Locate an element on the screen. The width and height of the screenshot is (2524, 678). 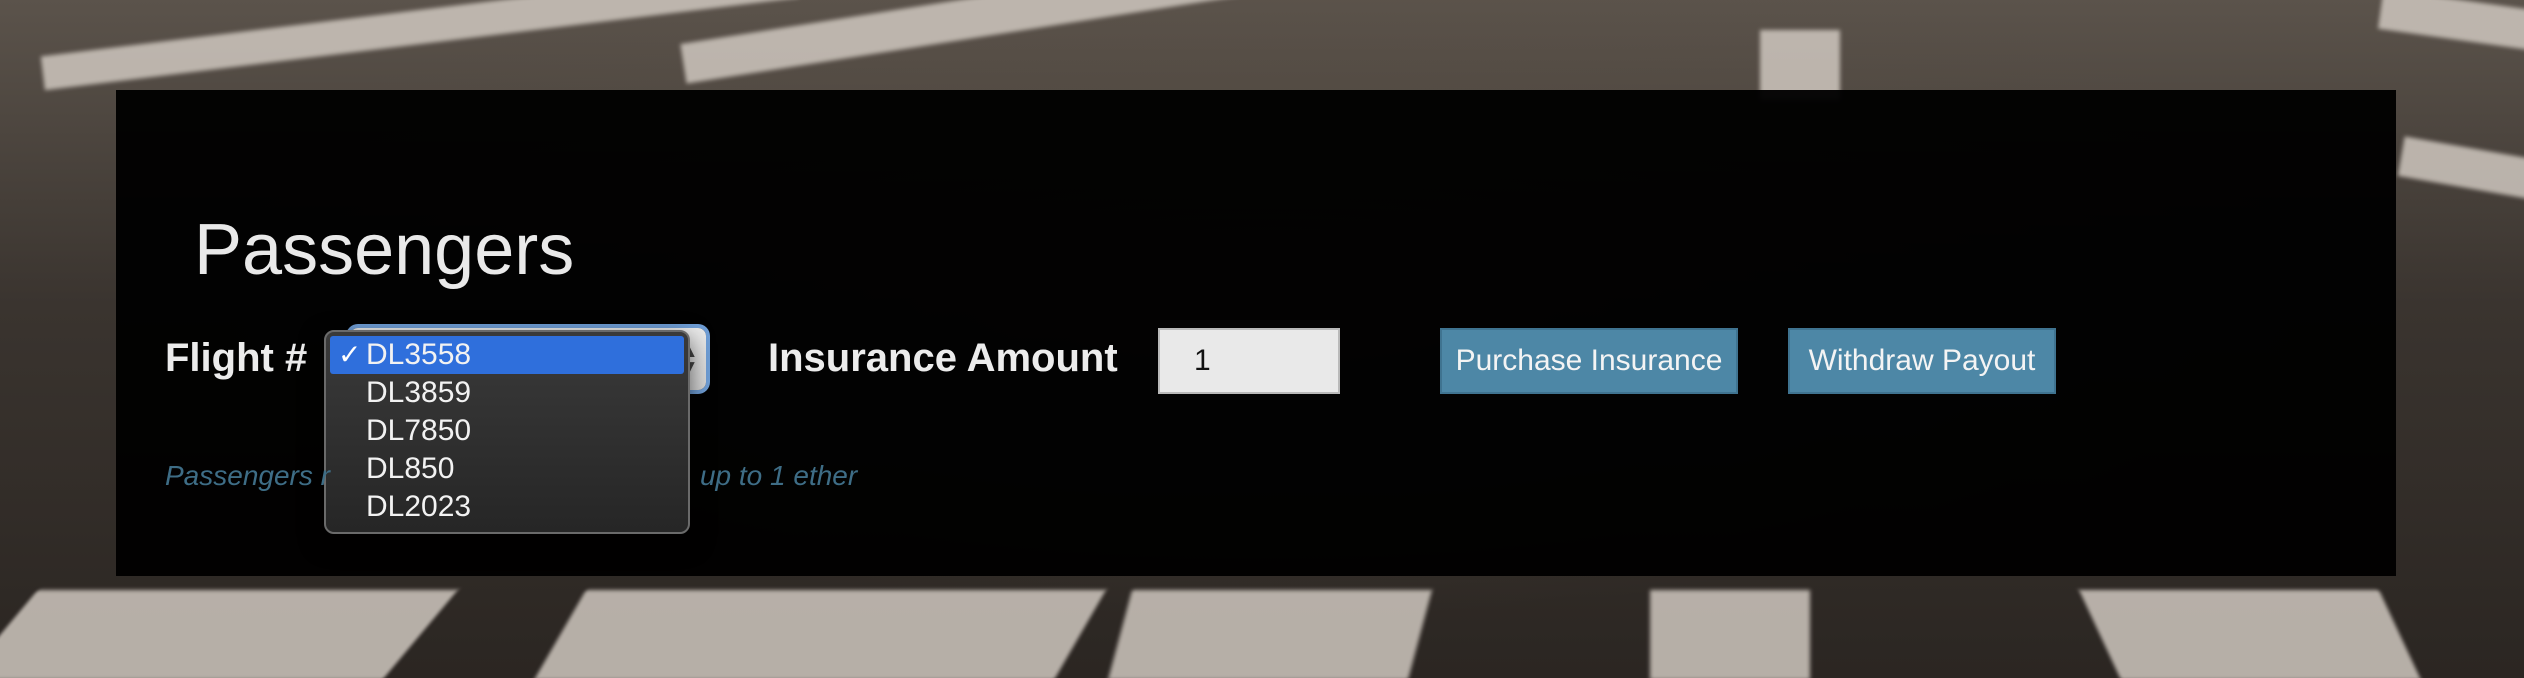
hint-text-left: Passengers r is located at coordinates (247, 475).